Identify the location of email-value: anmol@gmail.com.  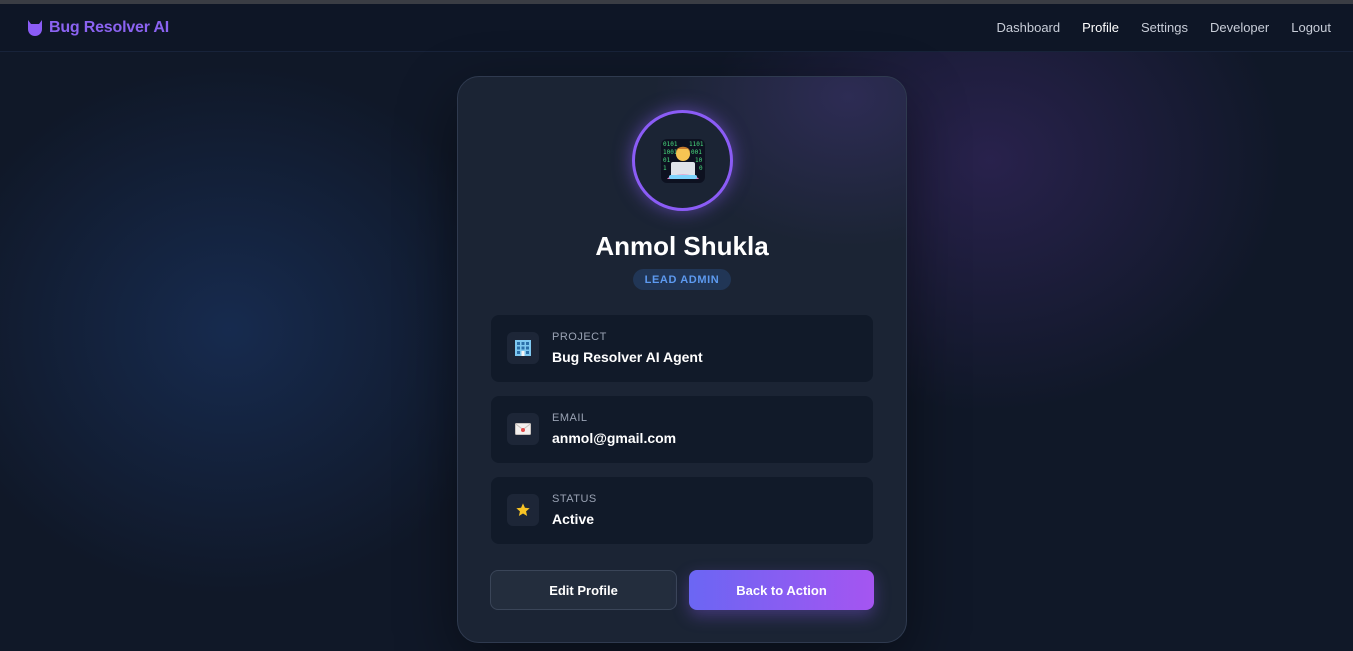
(614, 438).